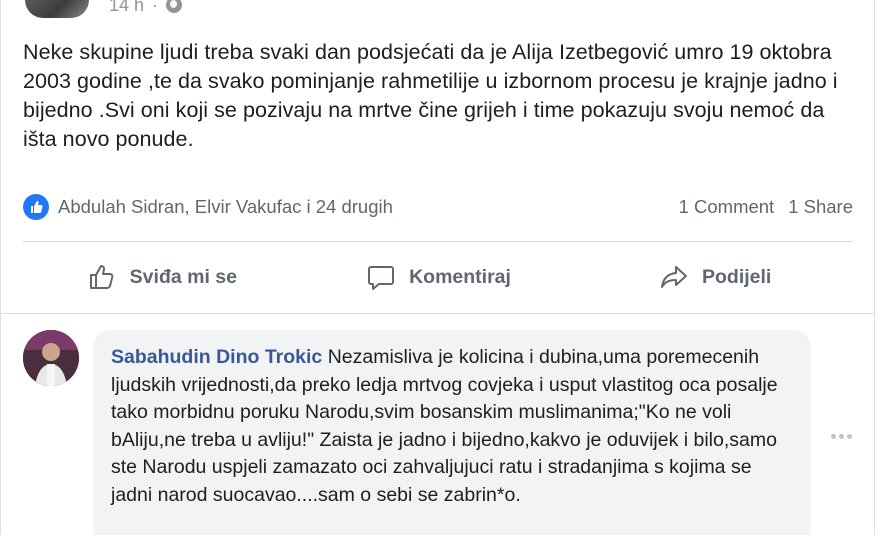 Image resolution: width=875 pixels, height=535 pixels. I want to click on engagement-counts: 1 Comment 1 Share, so click(766, 207).